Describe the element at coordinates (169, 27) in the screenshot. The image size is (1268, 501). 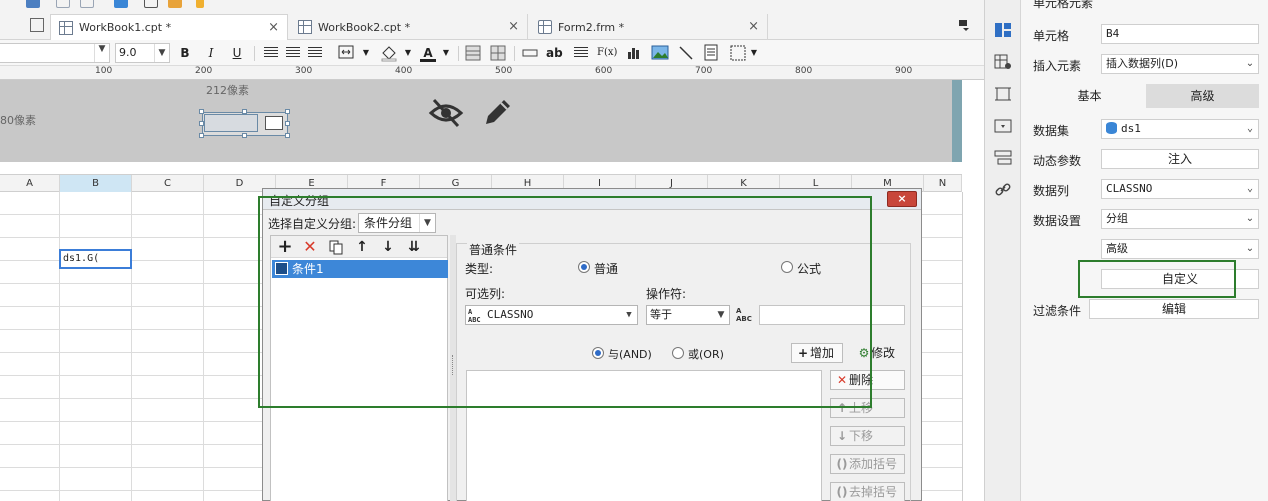
I see `tab-workbook1: WorkBook1.cpt * ×` at that location.